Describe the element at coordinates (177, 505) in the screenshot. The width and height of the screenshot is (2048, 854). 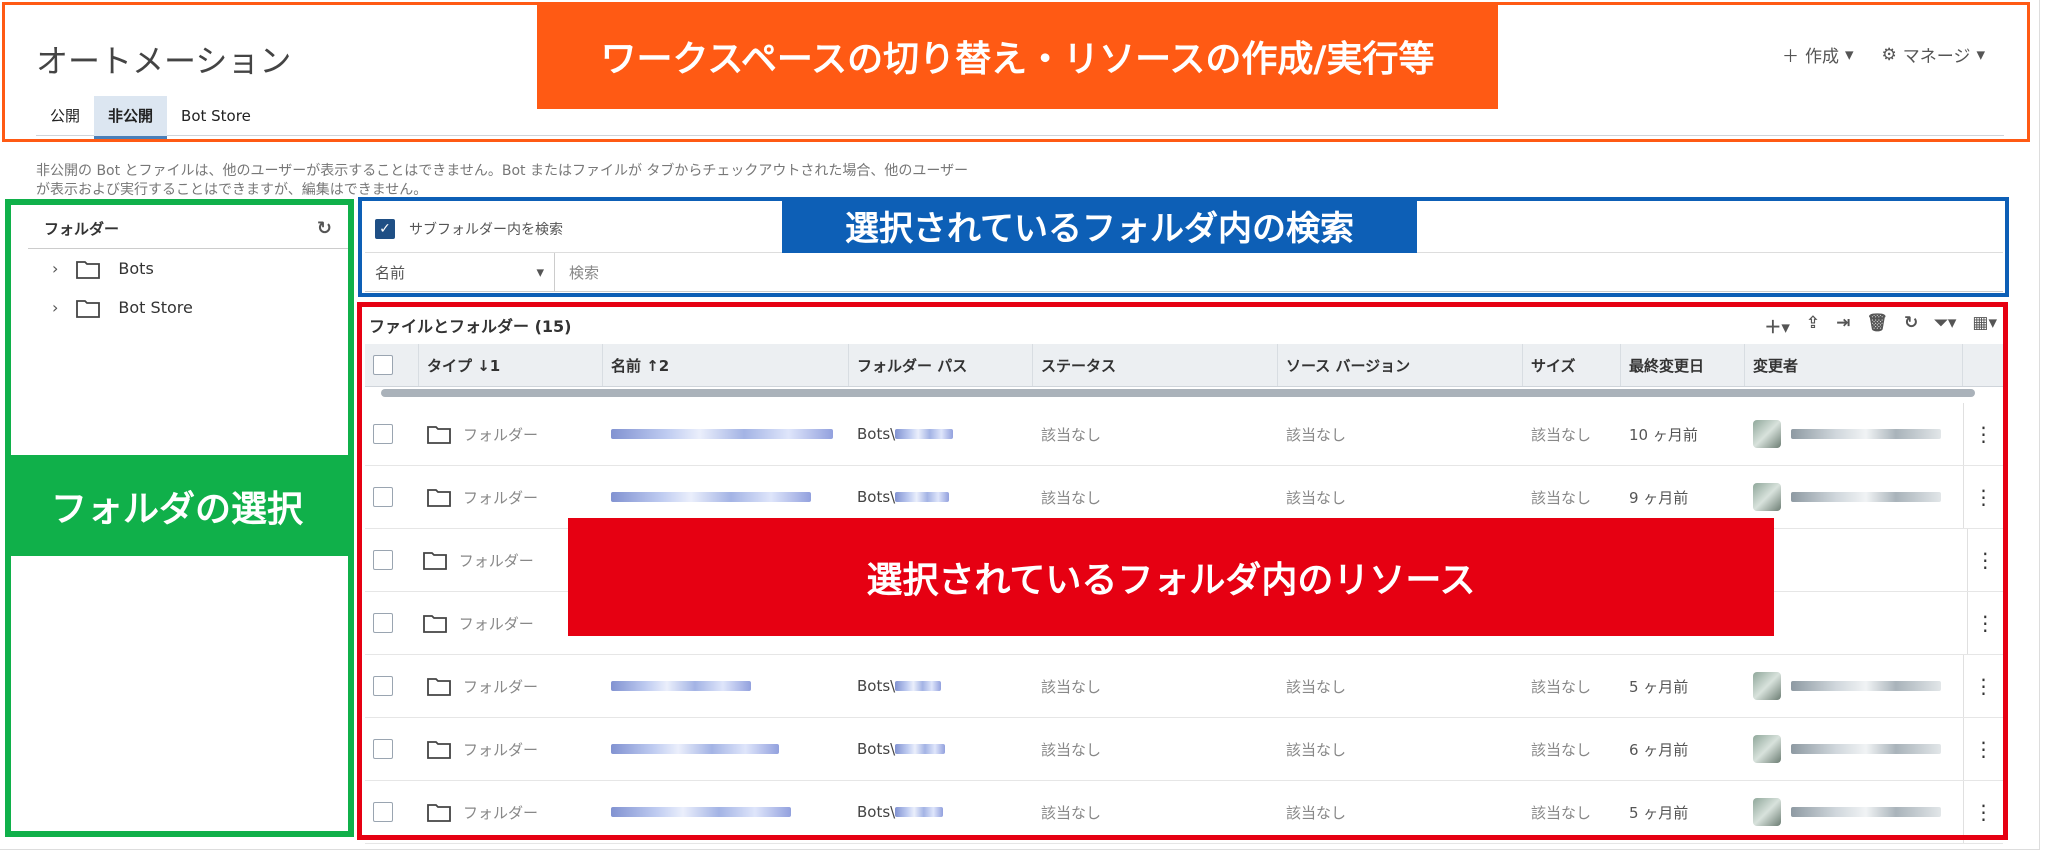
I see `folder-annotation-label: フォルダの選択` at that location.